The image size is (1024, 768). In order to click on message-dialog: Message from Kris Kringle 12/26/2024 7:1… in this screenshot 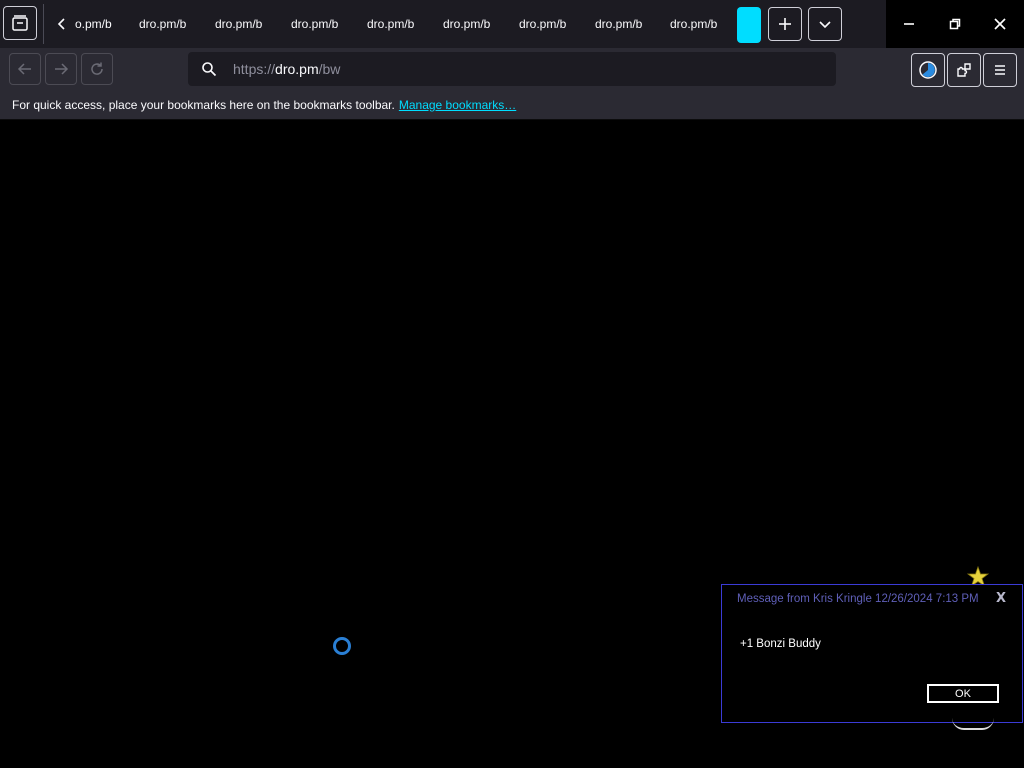, I will do `click(872, 653)`.